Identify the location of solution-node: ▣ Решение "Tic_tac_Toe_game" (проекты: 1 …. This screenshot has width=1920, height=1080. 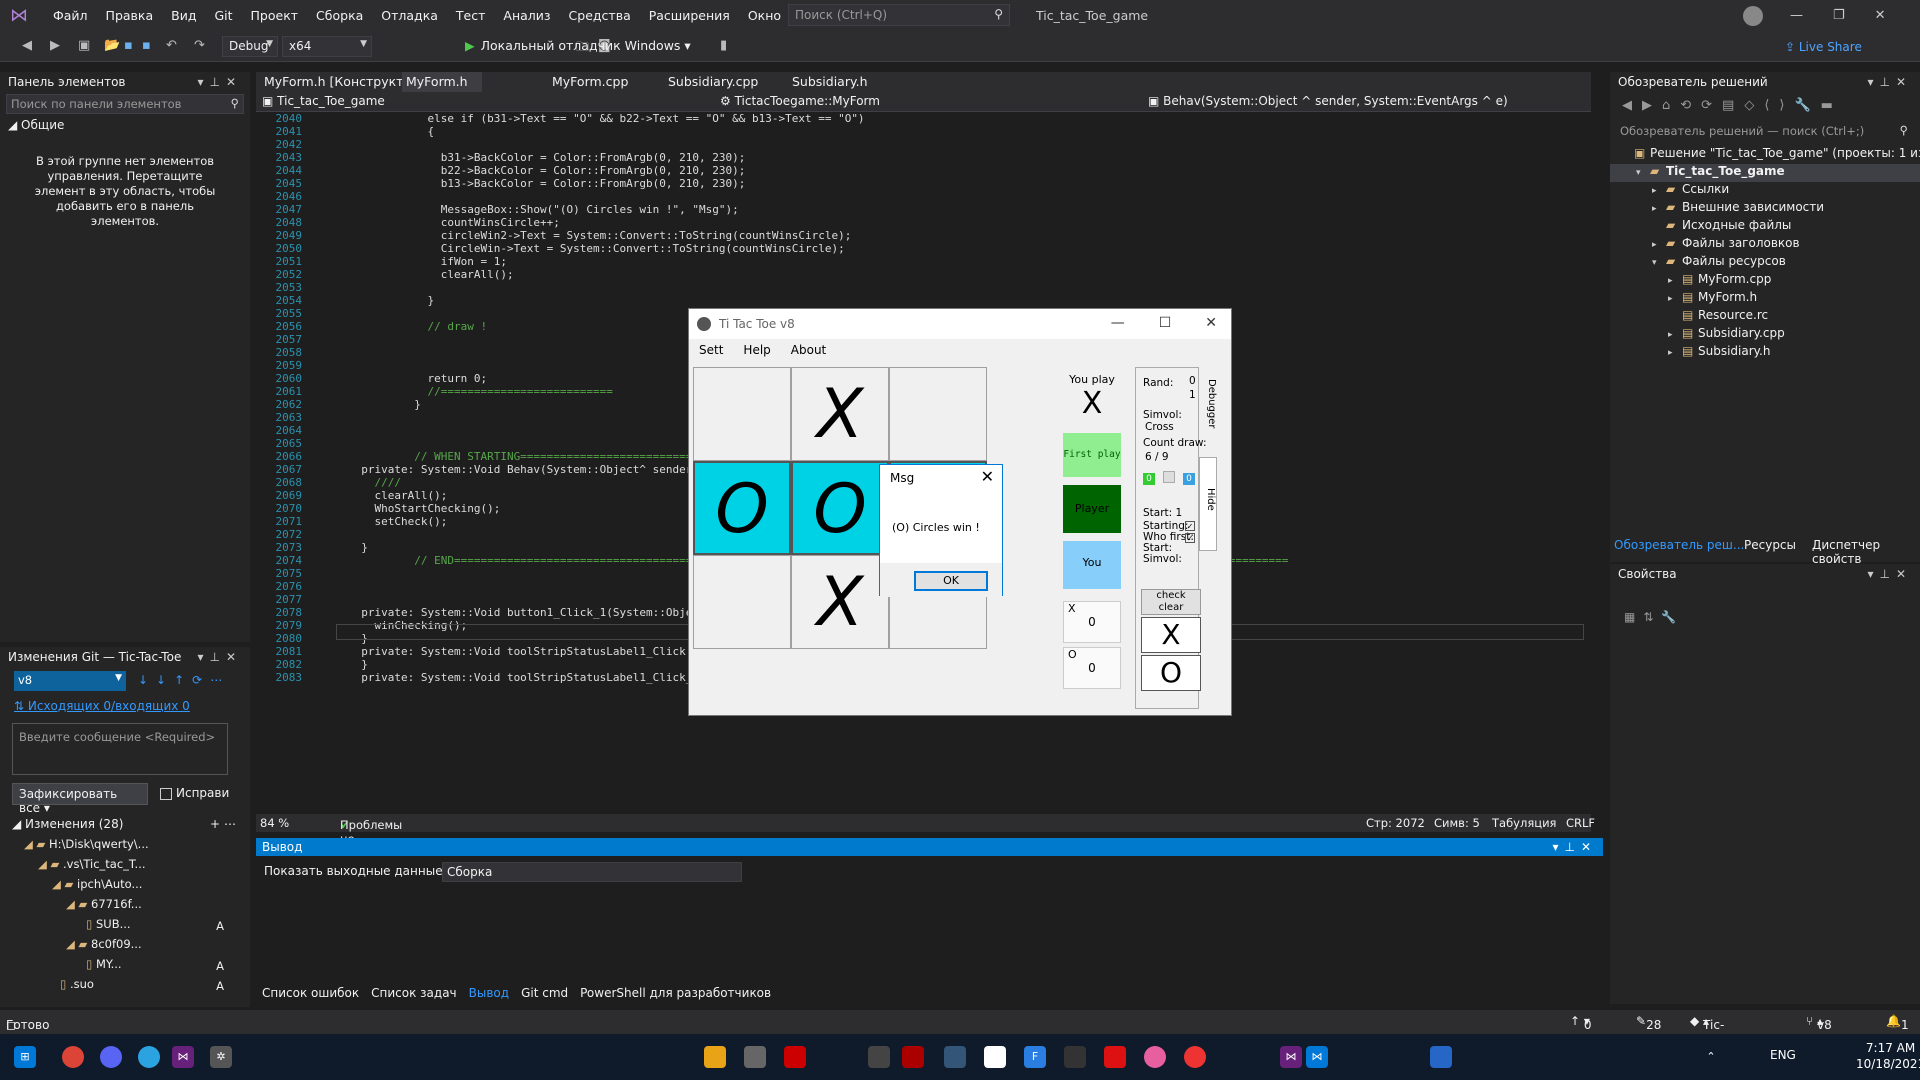
(1765, 155).